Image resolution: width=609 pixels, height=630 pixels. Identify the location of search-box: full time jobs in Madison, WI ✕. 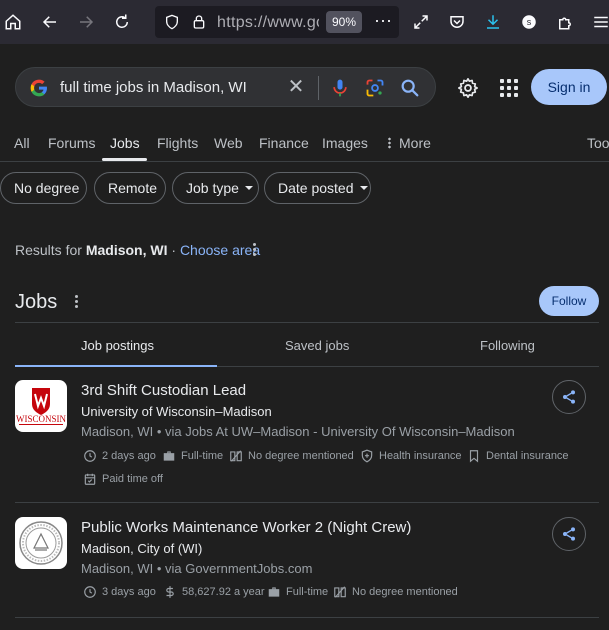
(225, 87).